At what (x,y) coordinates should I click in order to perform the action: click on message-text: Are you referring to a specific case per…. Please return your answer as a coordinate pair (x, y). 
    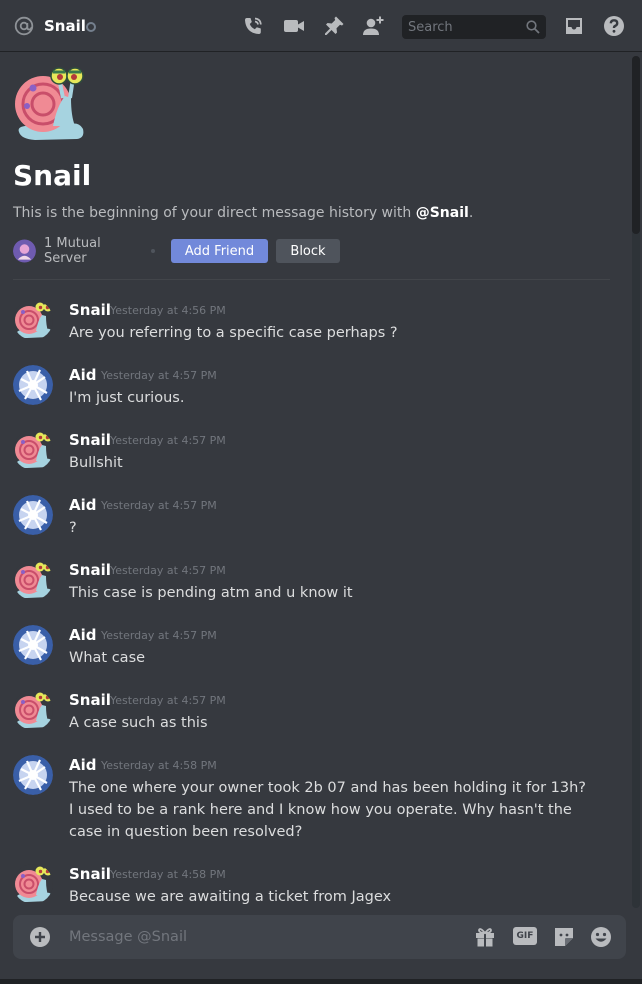
    Looking at the image, I should click on (233, 333).